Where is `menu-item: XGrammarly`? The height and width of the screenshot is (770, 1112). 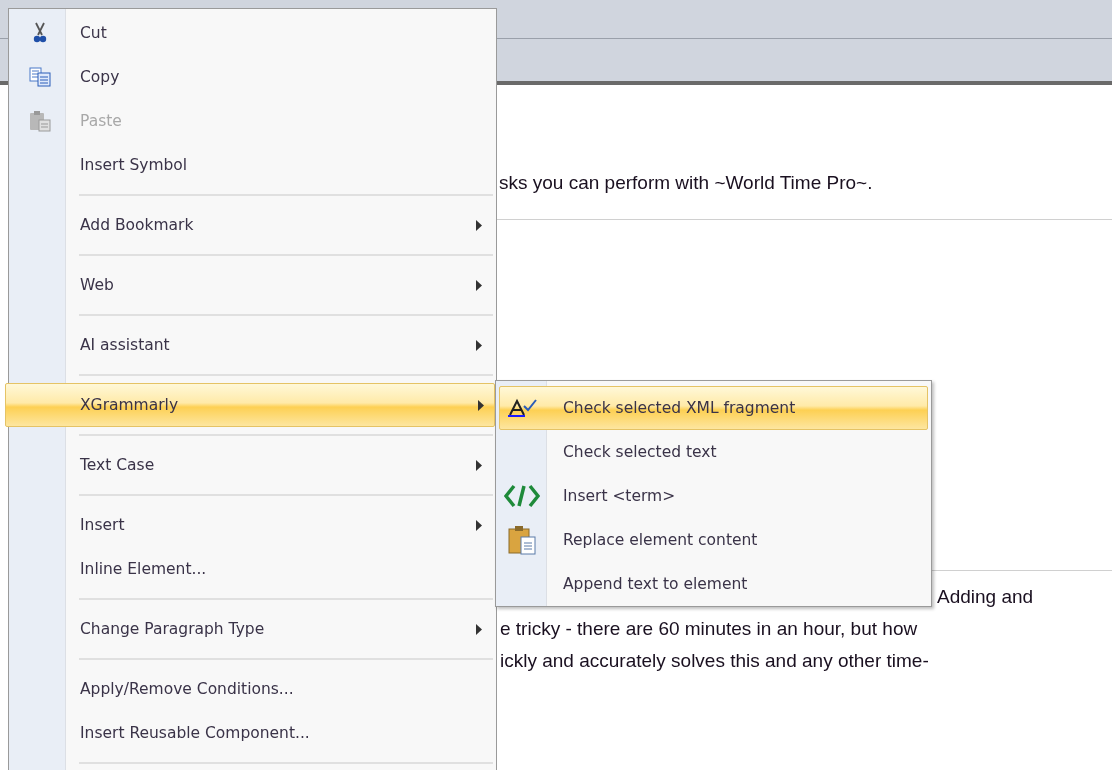 menu-item: XGrammarly is located at coordinates (250, 405).